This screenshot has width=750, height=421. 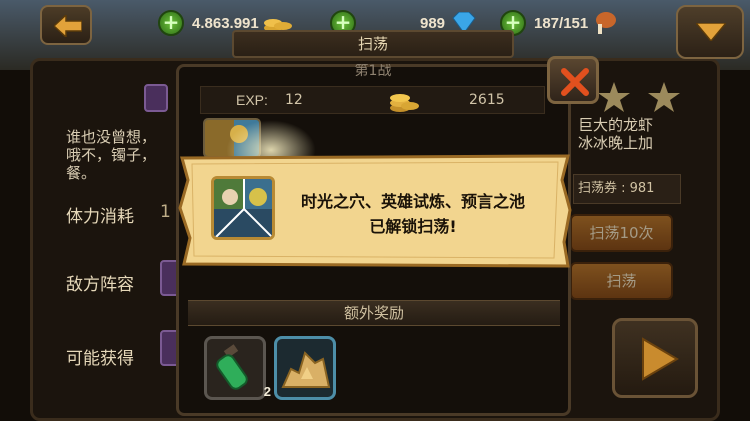 What do you see at coordinates (373, 44) in the screenshot?
I see `page-title: 扫荡` at bounding box center [373, 44].